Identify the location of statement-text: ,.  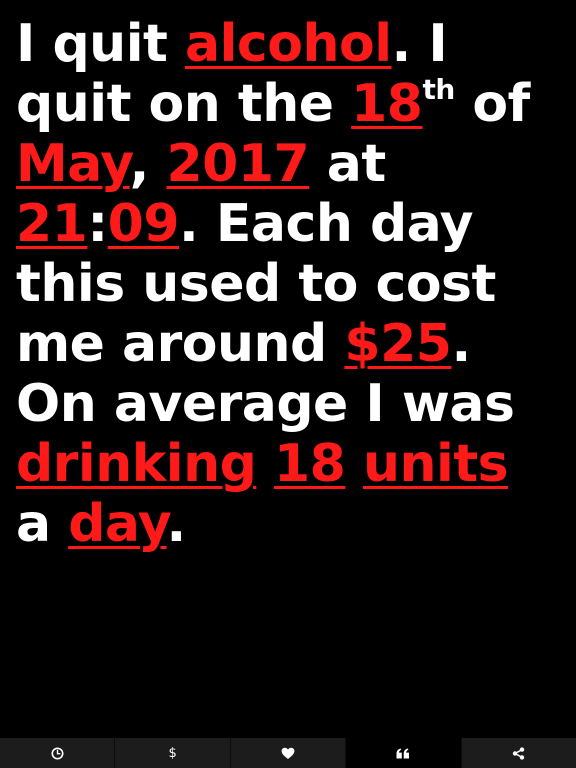
(148, 164).